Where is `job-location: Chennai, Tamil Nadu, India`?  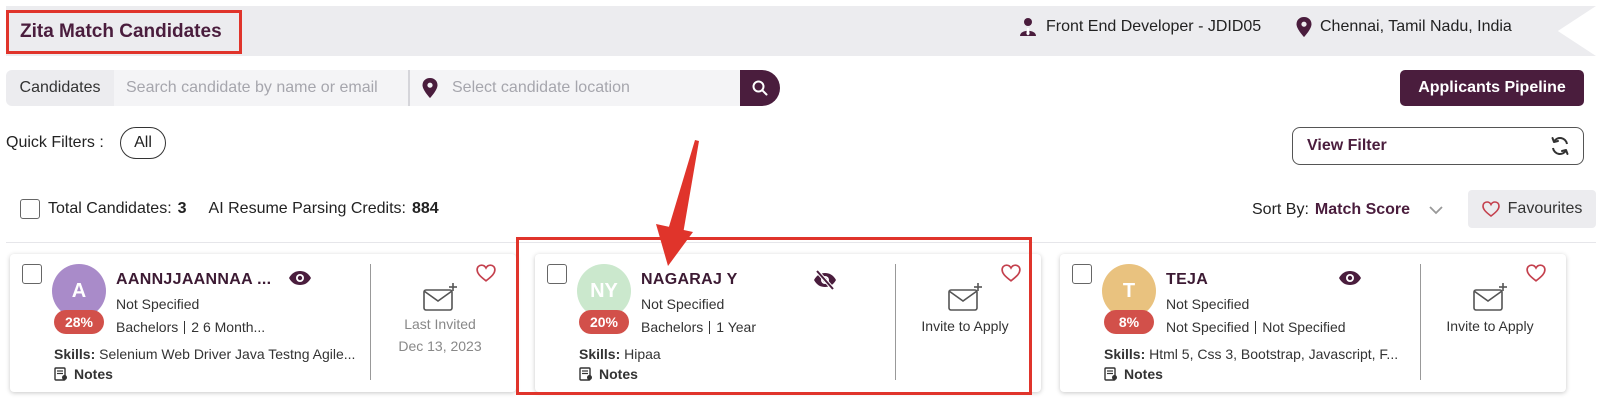 job-location: Chennai, Tamil Nadu, India is located at coordinates (1404, 27).